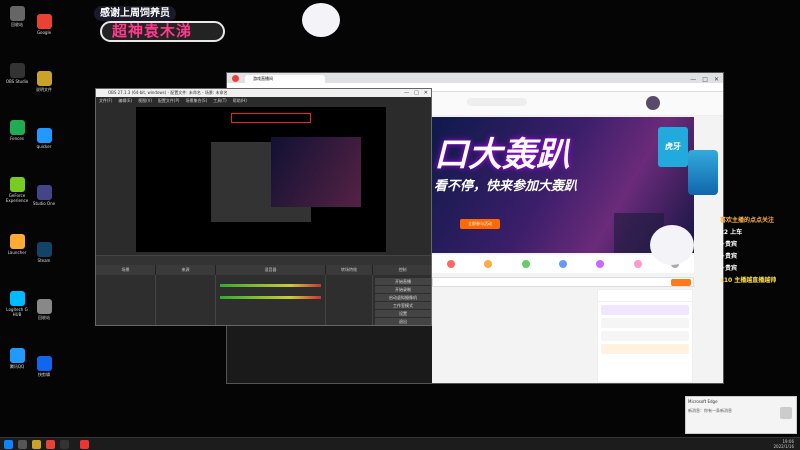 This screenshot has height=450, width=800. What do you see at coordinates (400, 443) in the screenshot?
I see `taskbar: 19:06 2022/1/16` at bounding box center [400, 443].